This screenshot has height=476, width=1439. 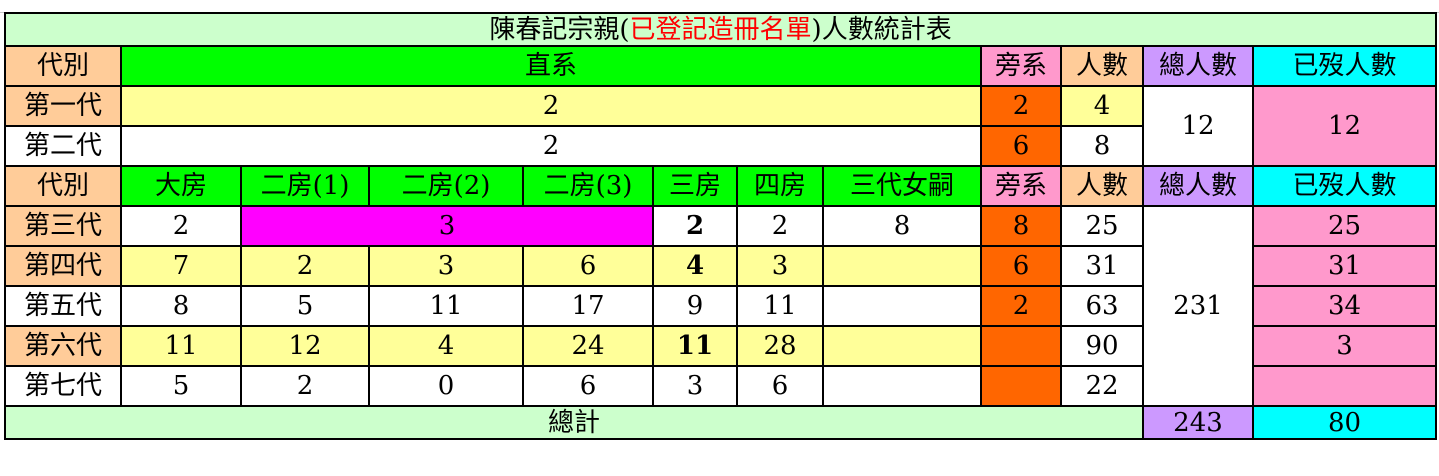 I want to click on title-suffix: )人數統計表, so click(x=881, y=29).